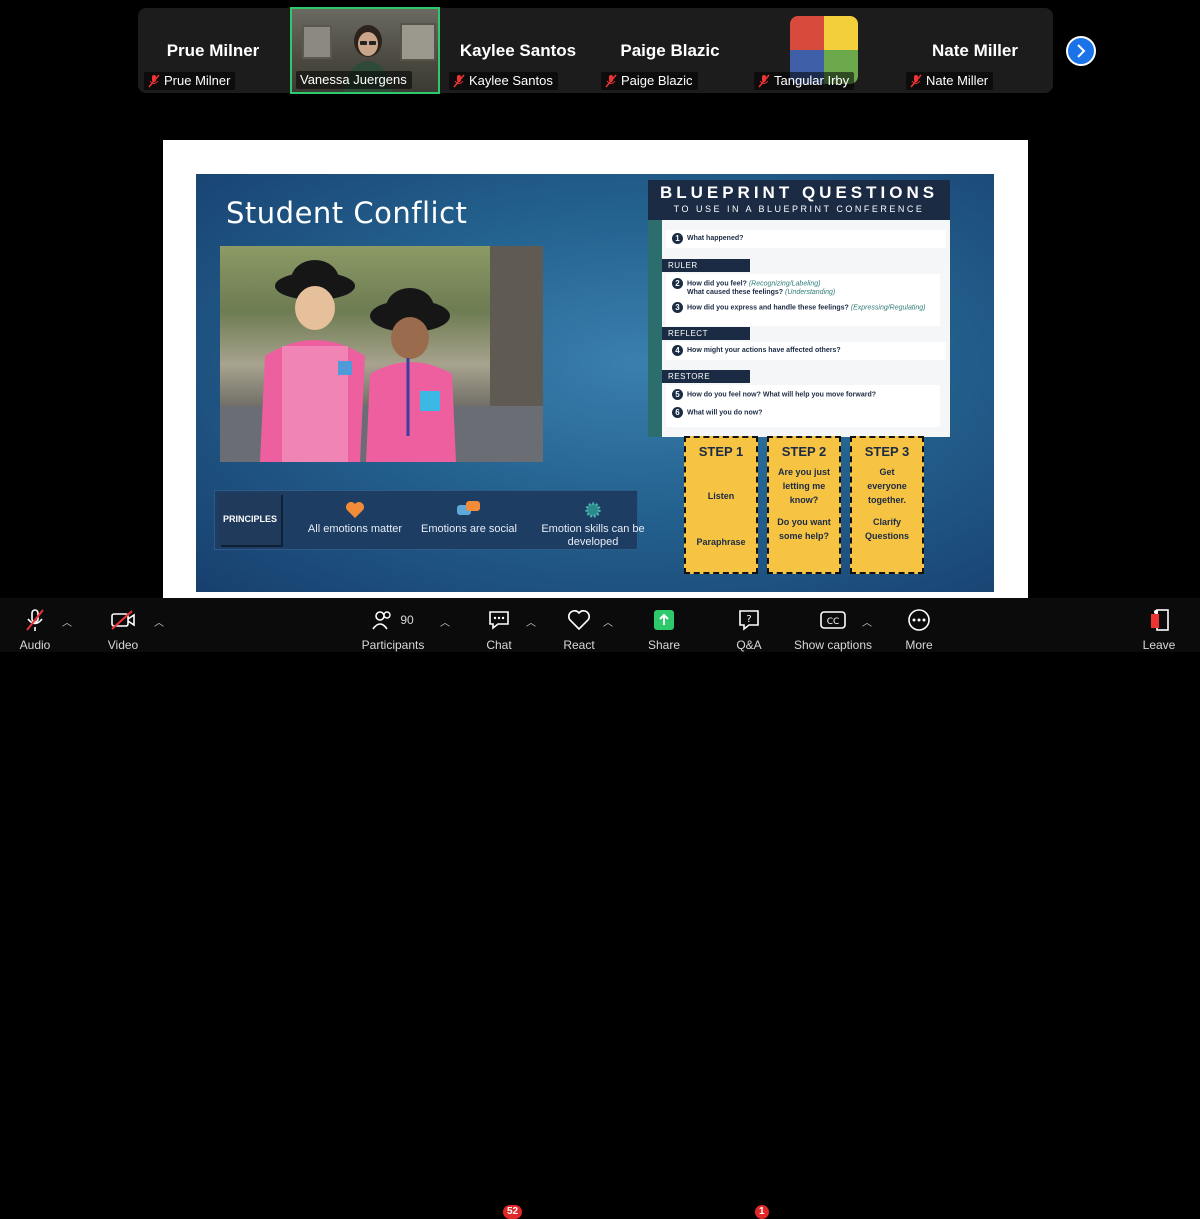 This screenshot has width=1200, height=1219. What do you see at coordinates (123, 620) in the screenshot?
I see `video-off-icon` at bounding box center [123, 620].